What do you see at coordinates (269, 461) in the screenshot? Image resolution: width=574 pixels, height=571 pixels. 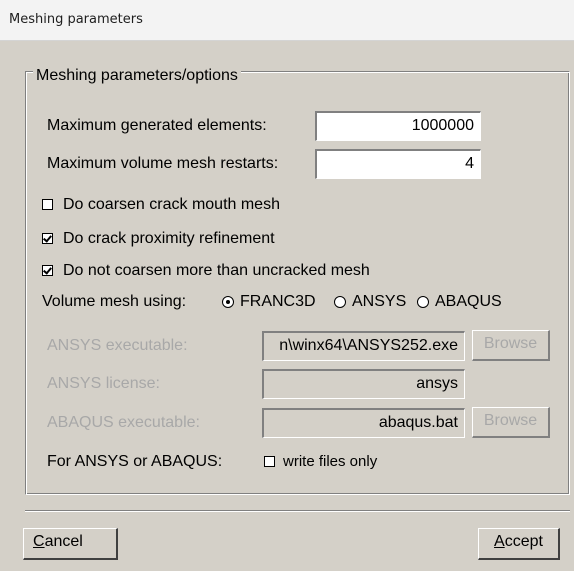 I see `files-only-checkbox` at bounding box center [269, 461].